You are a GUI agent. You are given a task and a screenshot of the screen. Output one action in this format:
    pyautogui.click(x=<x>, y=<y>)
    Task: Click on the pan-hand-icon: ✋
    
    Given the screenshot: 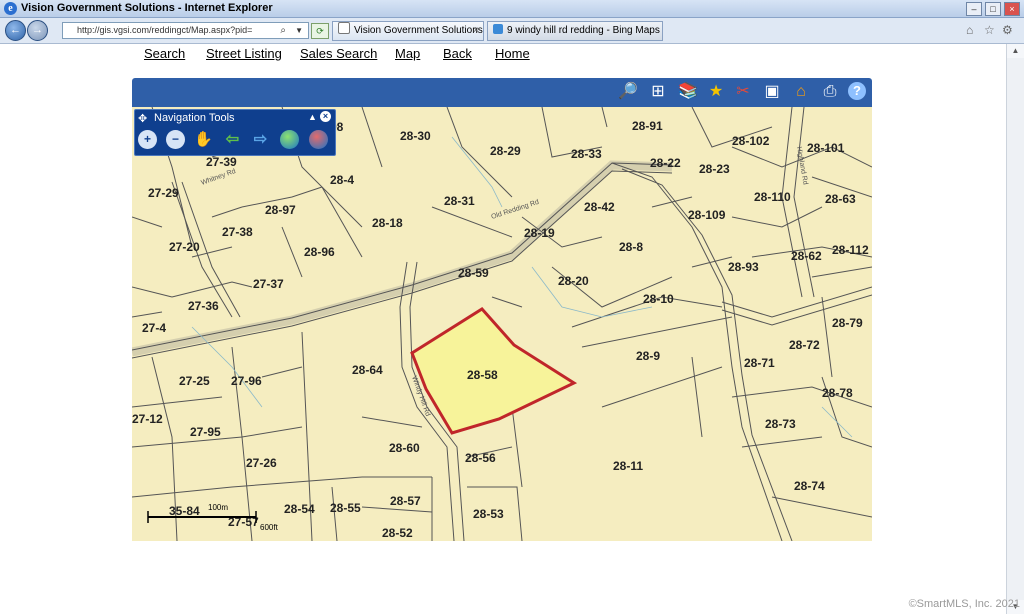 What is the action you would take?
    pyautogui.click(x=203, y=139)
    